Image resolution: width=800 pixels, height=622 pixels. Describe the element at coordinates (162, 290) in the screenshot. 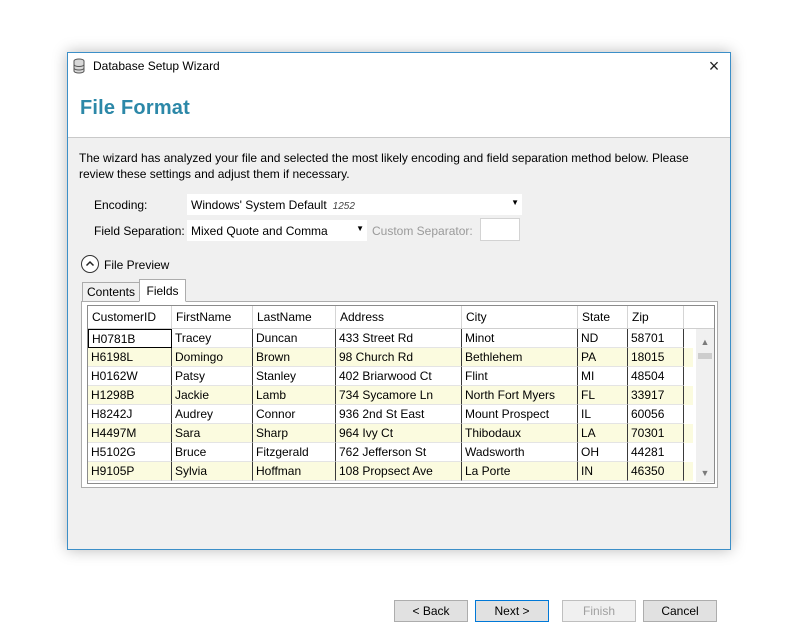

I see `tab-fields: Fields` at that location.